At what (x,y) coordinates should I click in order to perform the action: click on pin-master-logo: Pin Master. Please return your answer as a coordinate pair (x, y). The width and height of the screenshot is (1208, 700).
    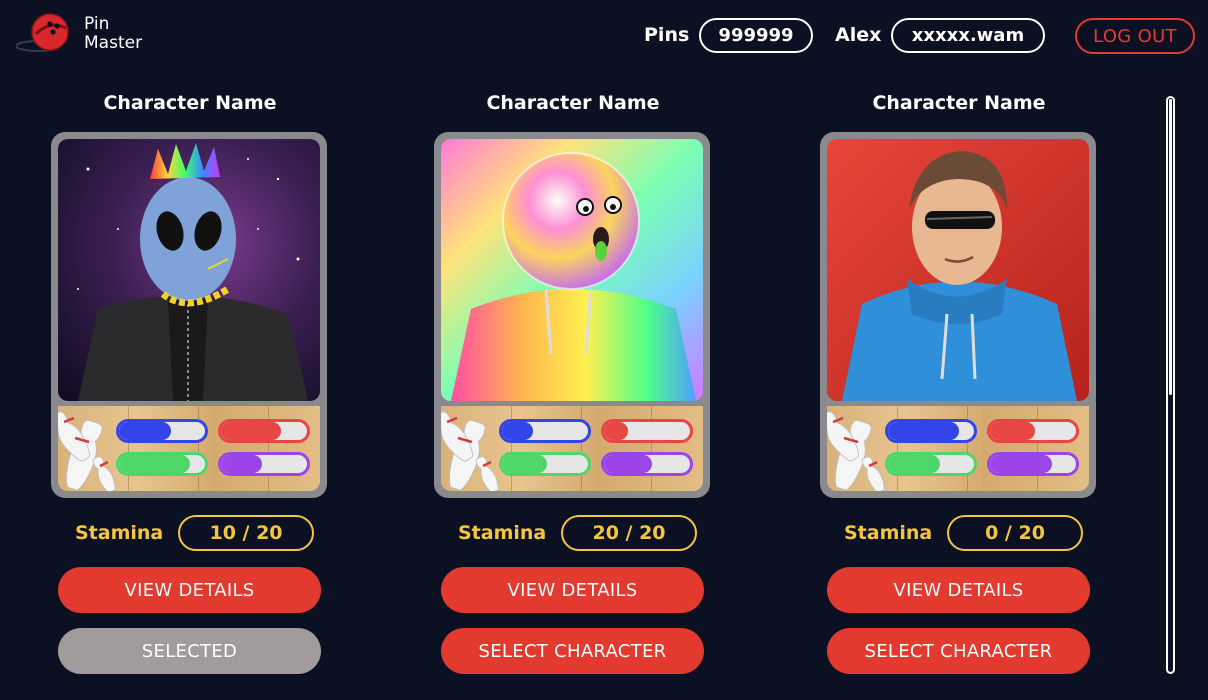
    Looking at the image, I should click on (91, 34).